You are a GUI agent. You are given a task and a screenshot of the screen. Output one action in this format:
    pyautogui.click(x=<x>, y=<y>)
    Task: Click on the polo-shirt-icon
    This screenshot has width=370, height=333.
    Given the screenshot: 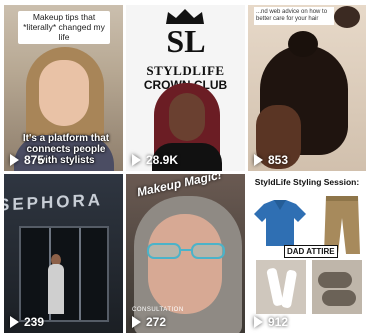 What is the action you would take?
    pyautogui.click(x=280, y=223)
    